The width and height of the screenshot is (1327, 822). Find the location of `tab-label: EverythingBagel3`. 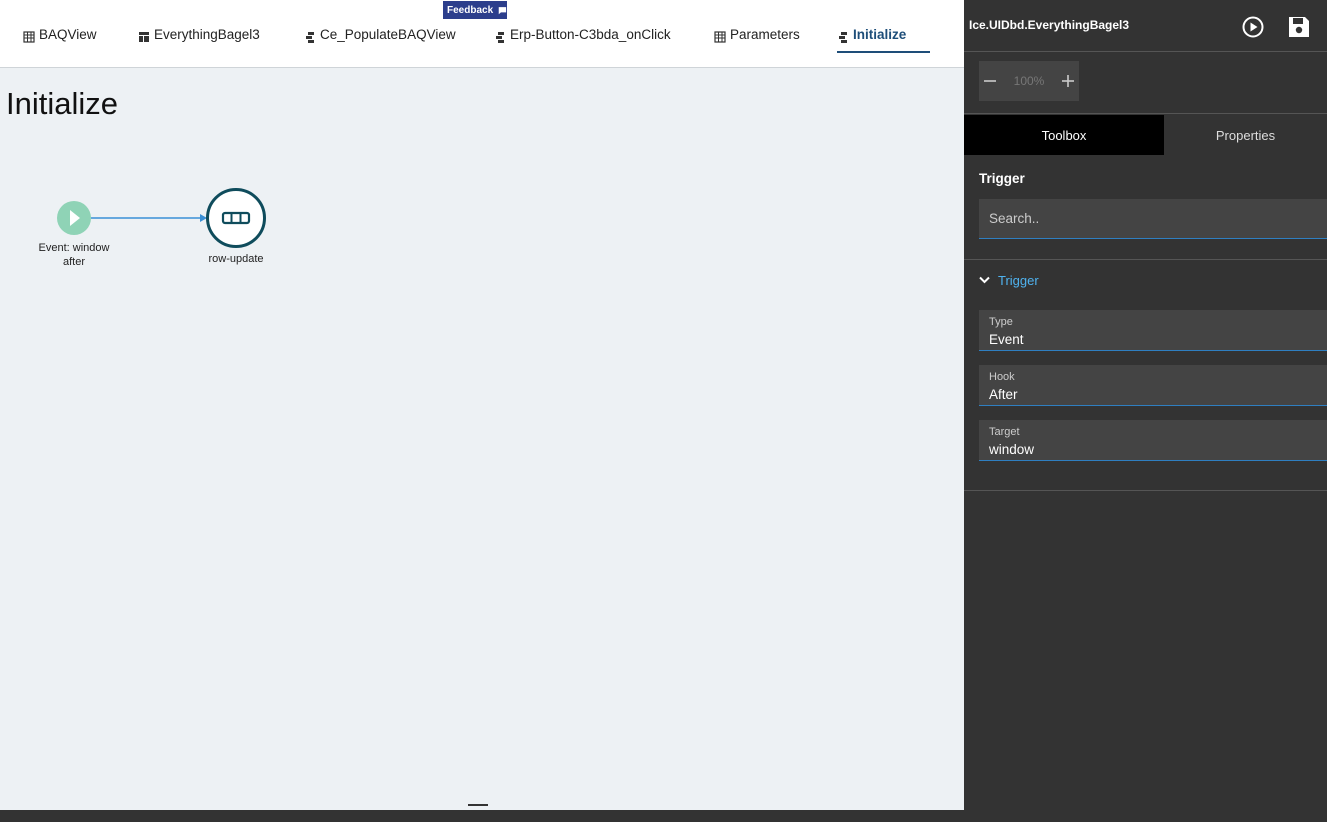

tab-label: EverythingBagel3 is located at coordinates (207, 34).